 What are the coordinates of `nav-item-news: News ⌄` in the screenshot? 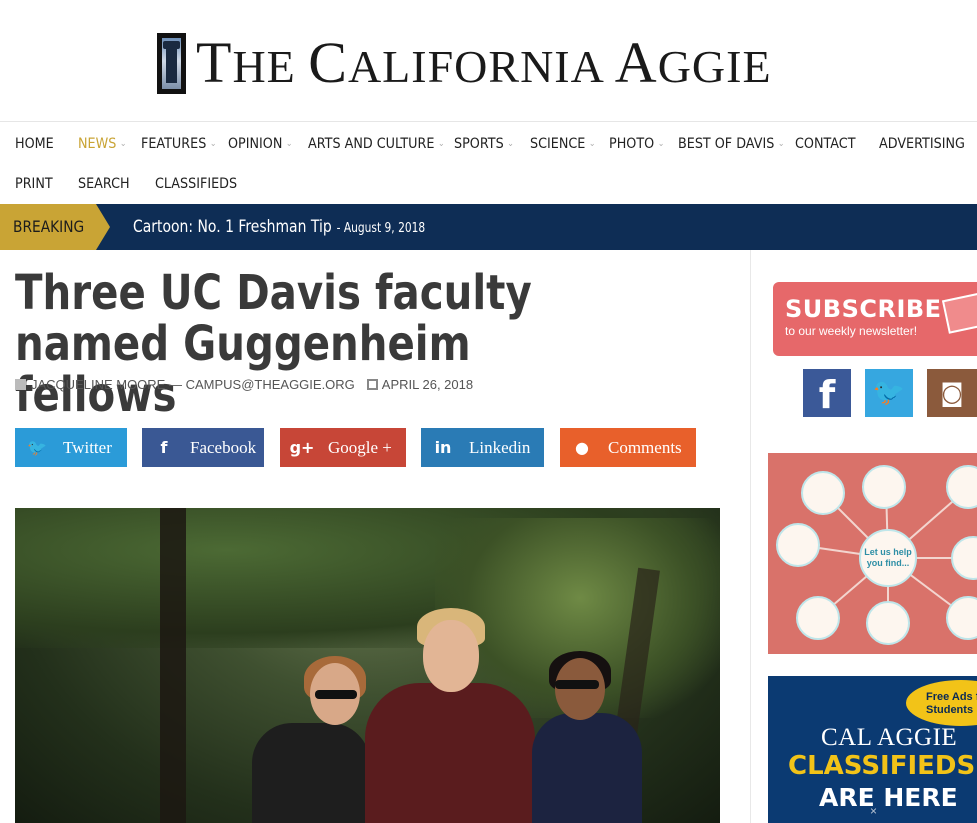 It's located at (102, 144).